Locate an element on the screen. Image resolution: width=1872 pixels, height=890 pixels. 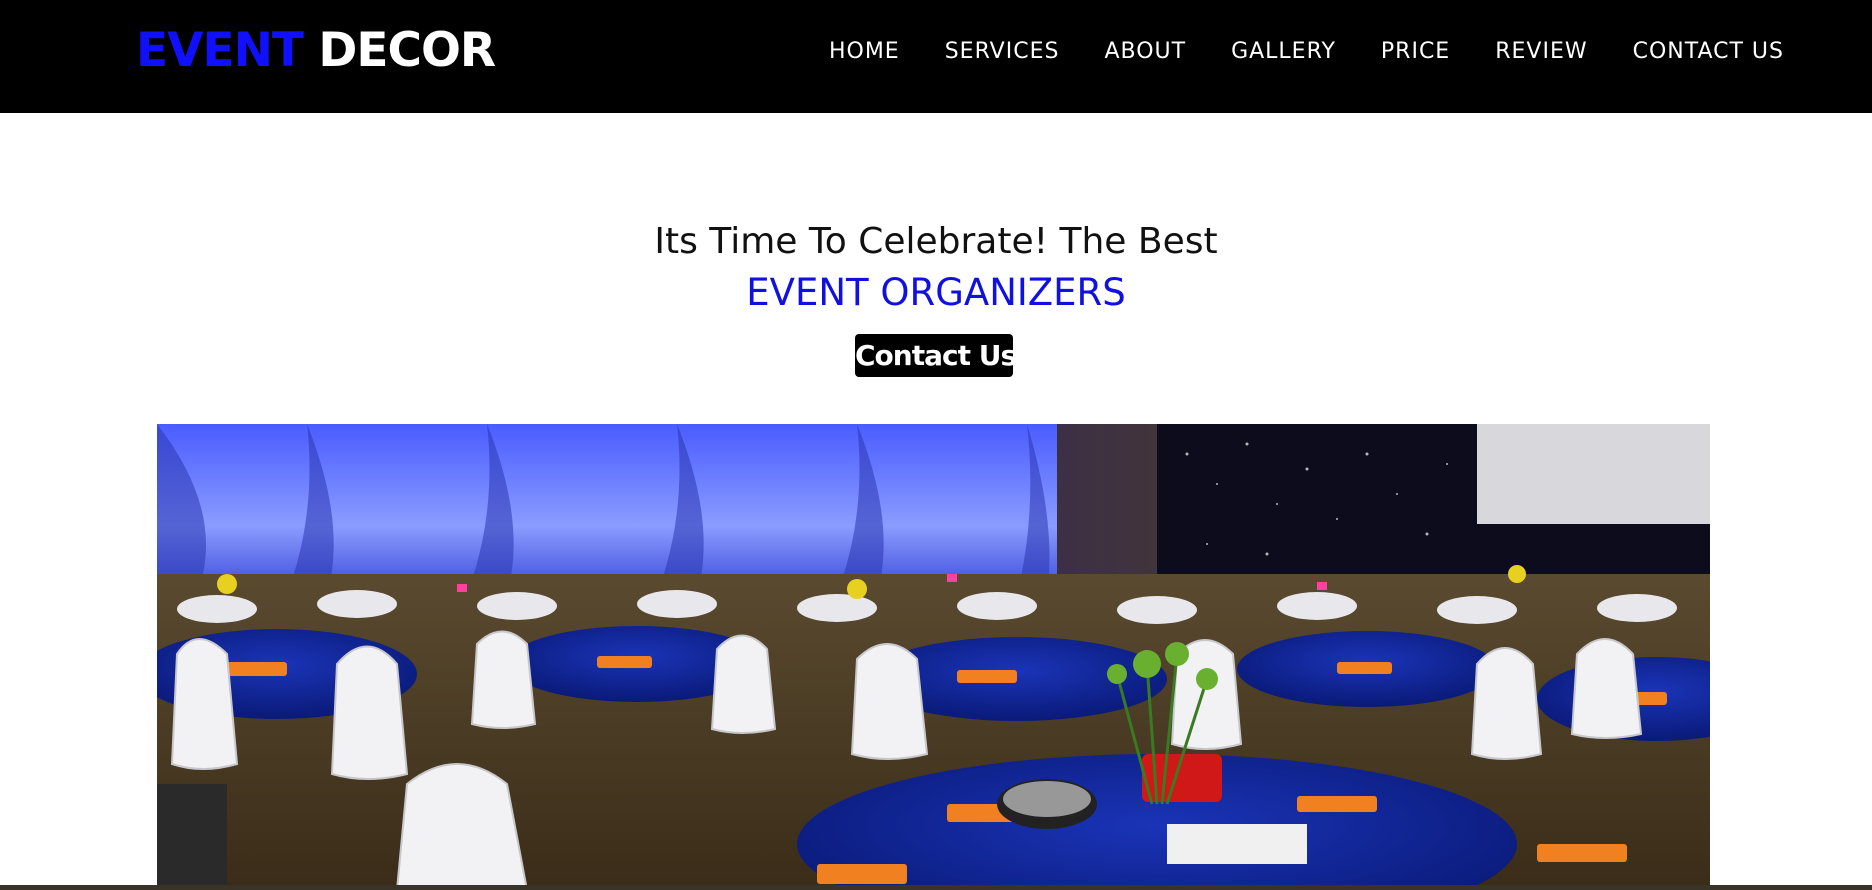
nav-link-services: SERVICES is located at coordinates (1002, 52).